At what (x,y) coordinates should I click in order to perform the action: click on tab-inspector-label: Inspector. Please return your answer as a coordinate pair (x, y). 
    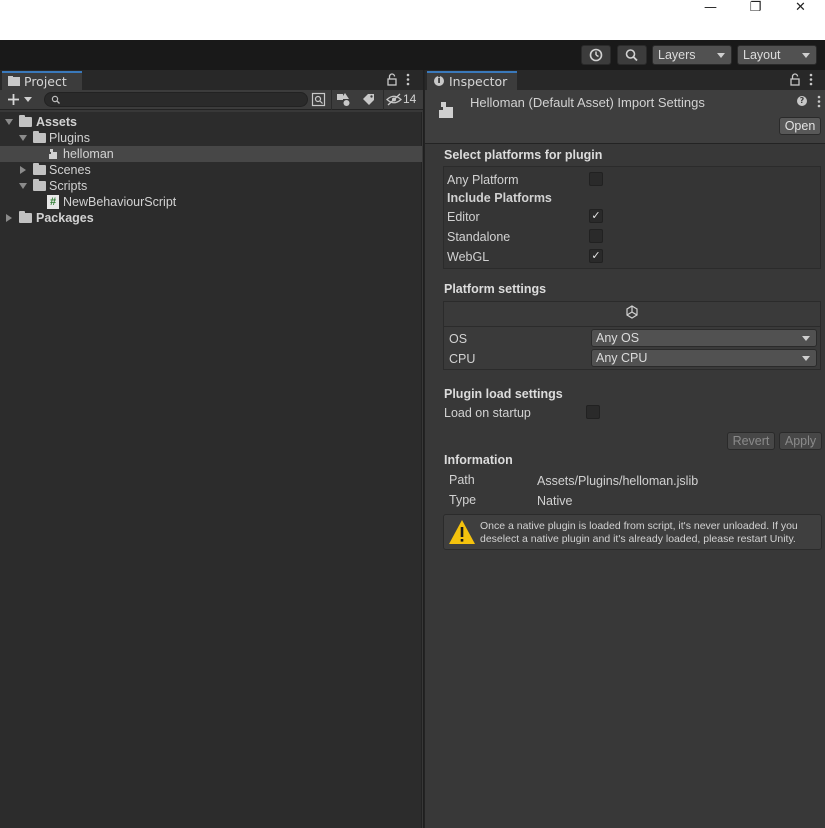
    Looking at the image, I should click on (478, 81).